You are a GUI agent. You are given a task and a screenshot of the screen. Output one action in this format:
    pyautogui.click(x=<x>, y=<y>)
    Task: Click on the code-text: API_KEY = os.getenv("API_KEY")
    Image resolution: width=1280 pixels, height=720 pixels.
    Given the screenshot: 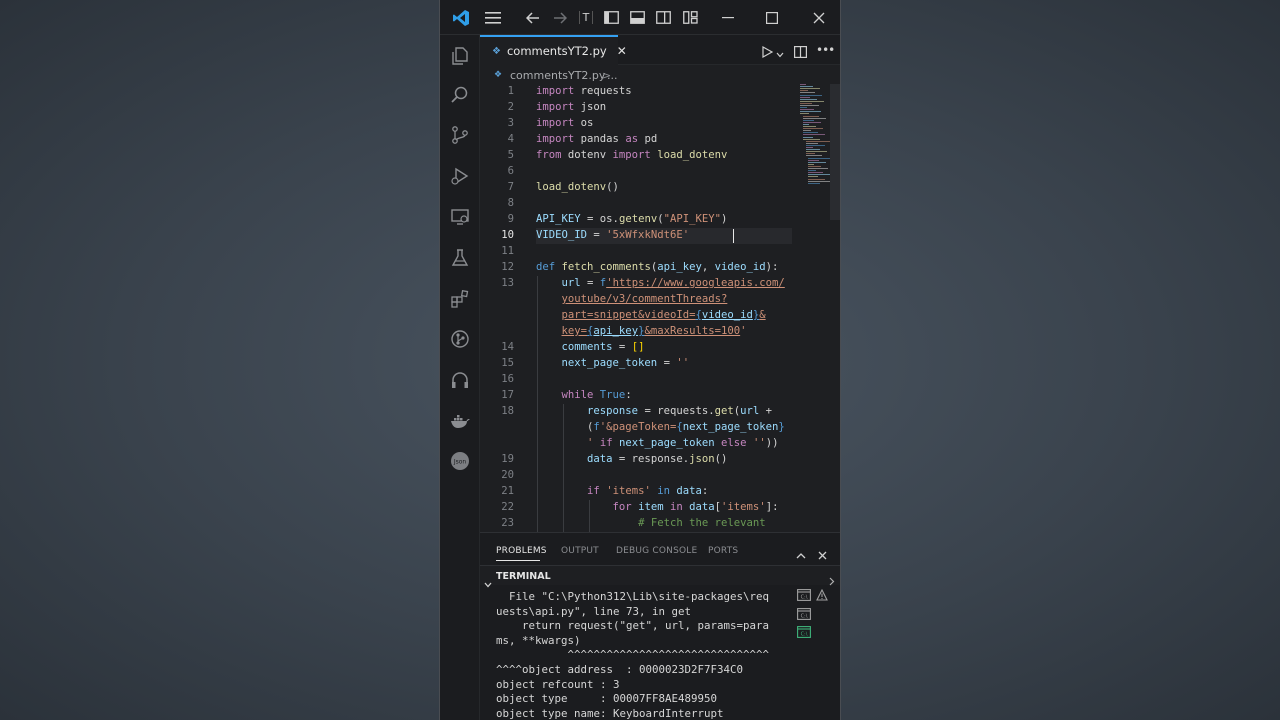 What is the action you would take?
    pyautogui.click(x=632, y=219)
    